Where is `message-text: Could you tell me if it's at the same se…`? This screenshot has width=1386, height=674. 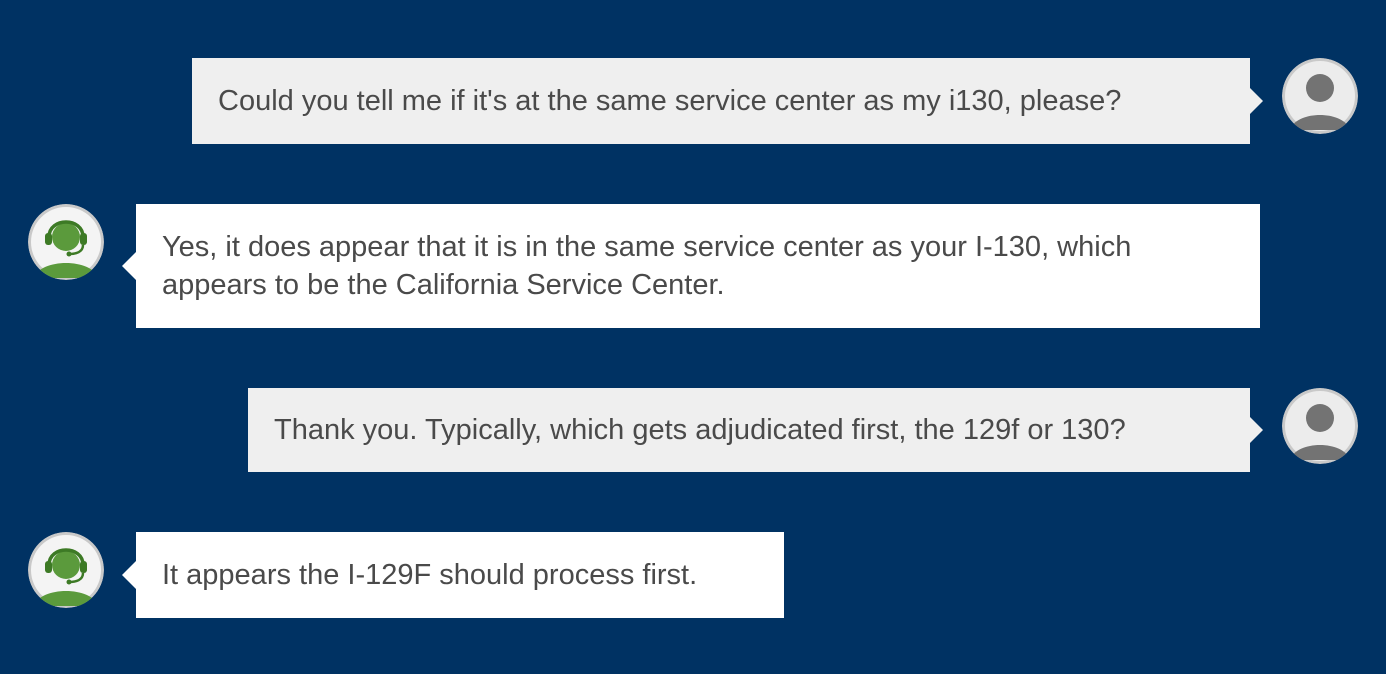
message-text: Could you tell me if it's at the same se… is located at coordinates (670, 101).